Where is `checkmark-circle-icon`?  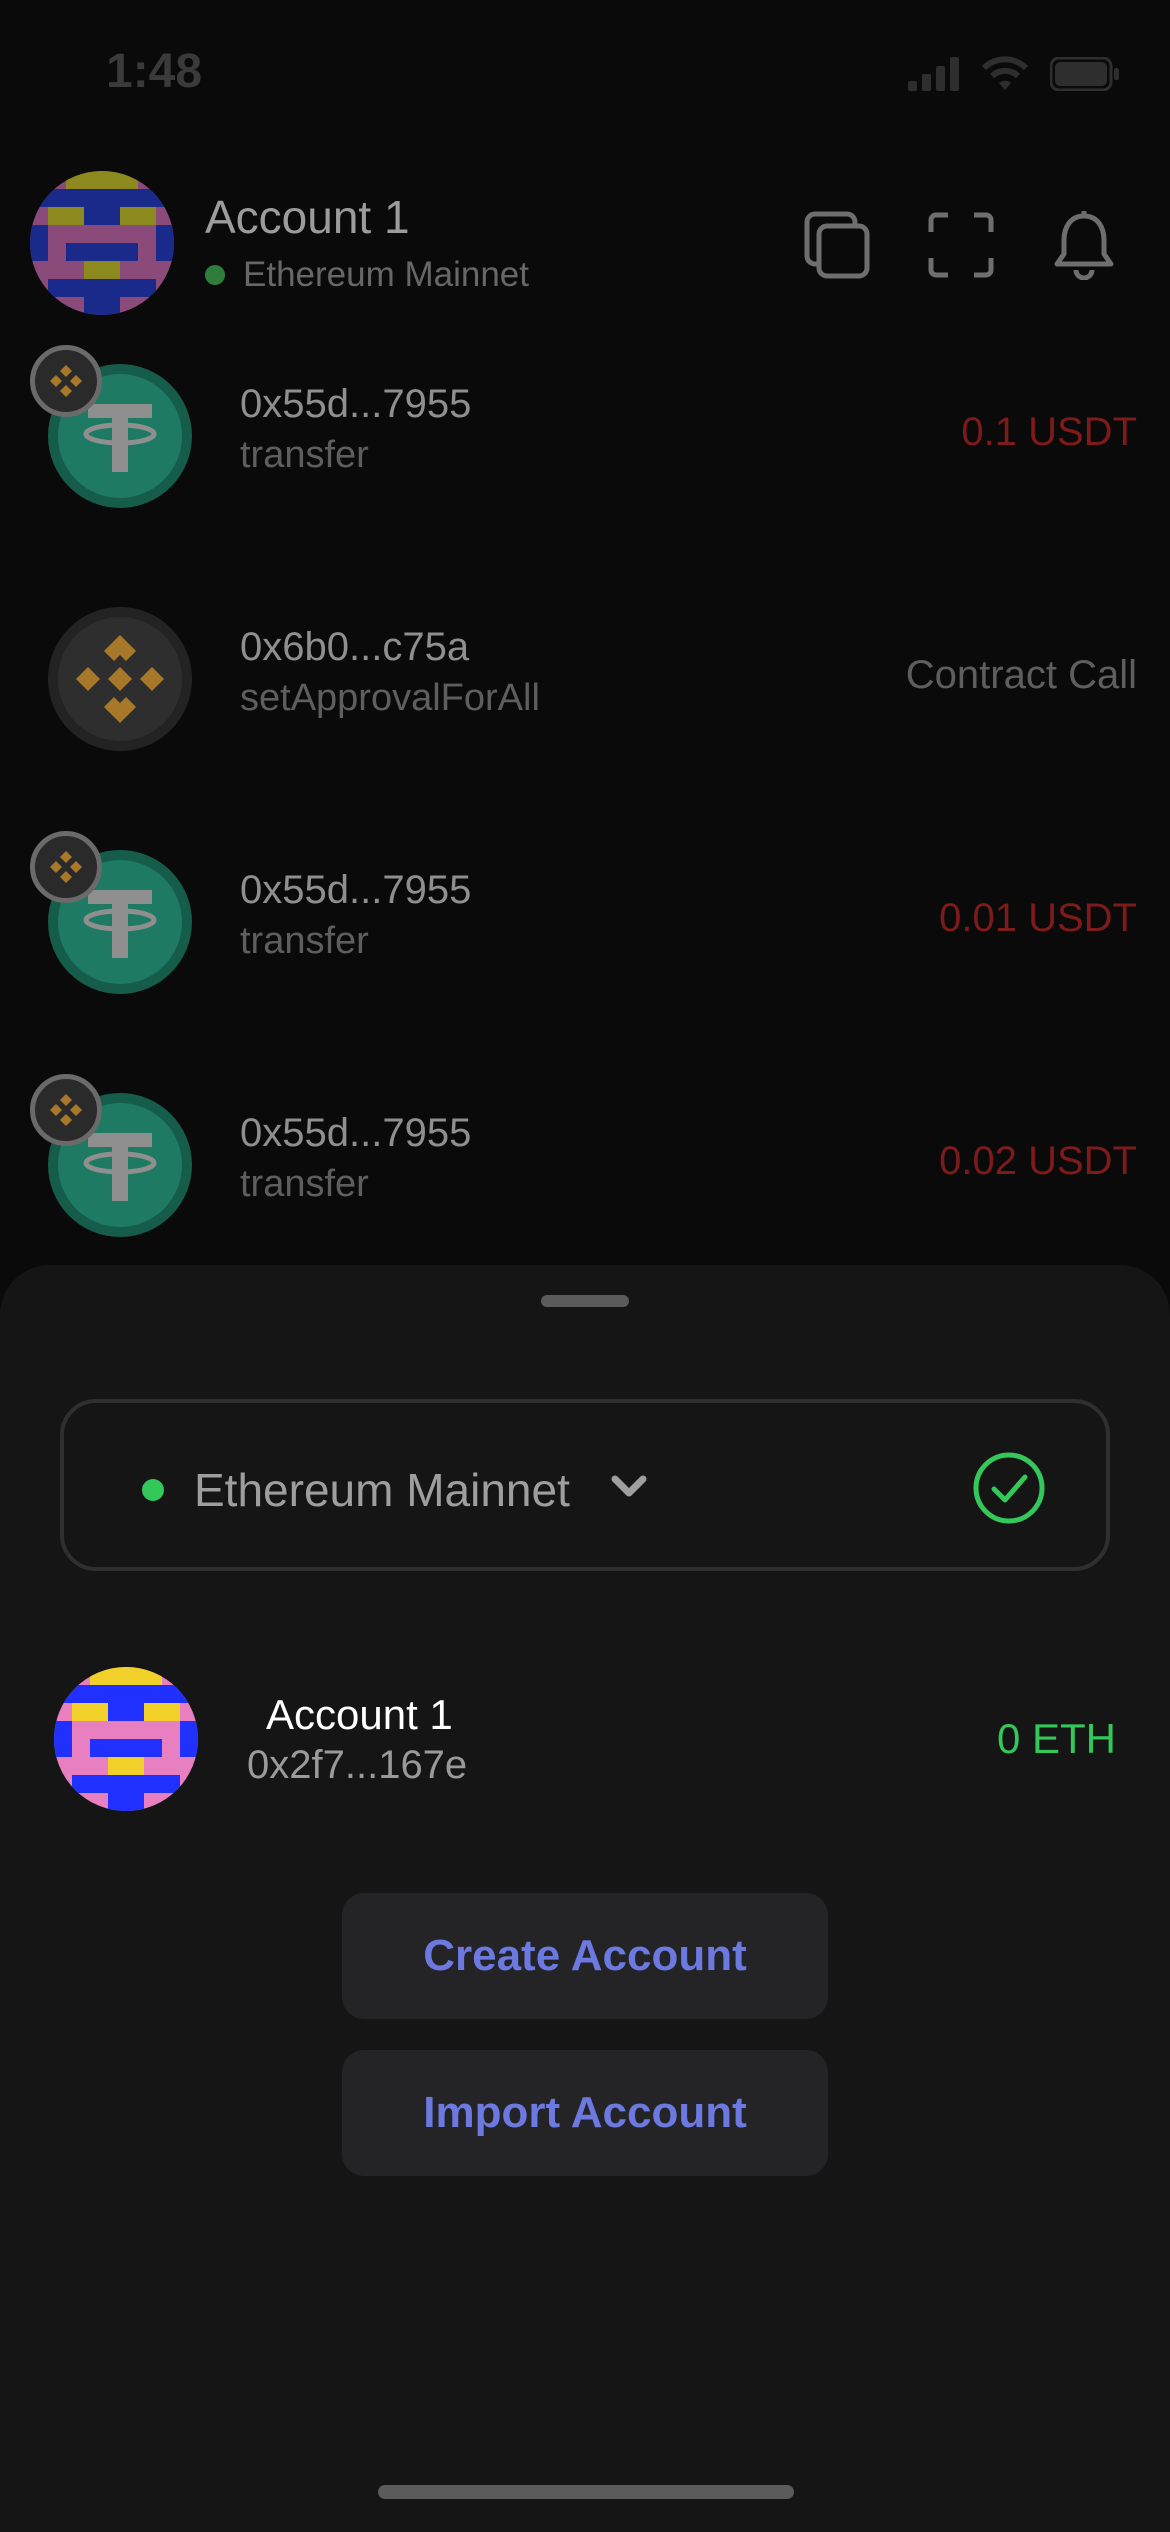
checkmark-circle-icon is located at coordinates (1009, 1488).